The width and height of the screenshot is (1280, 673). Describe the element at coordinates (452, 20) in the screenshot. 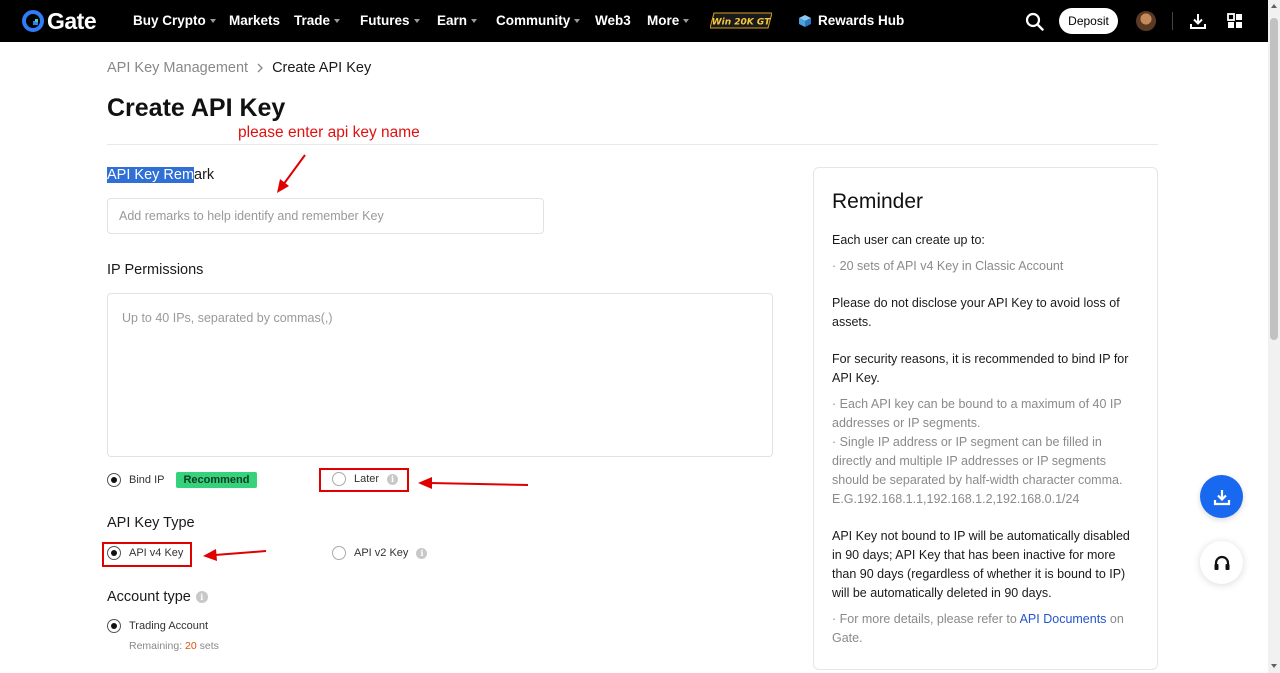

I see `nav-label: Earn` at that location.